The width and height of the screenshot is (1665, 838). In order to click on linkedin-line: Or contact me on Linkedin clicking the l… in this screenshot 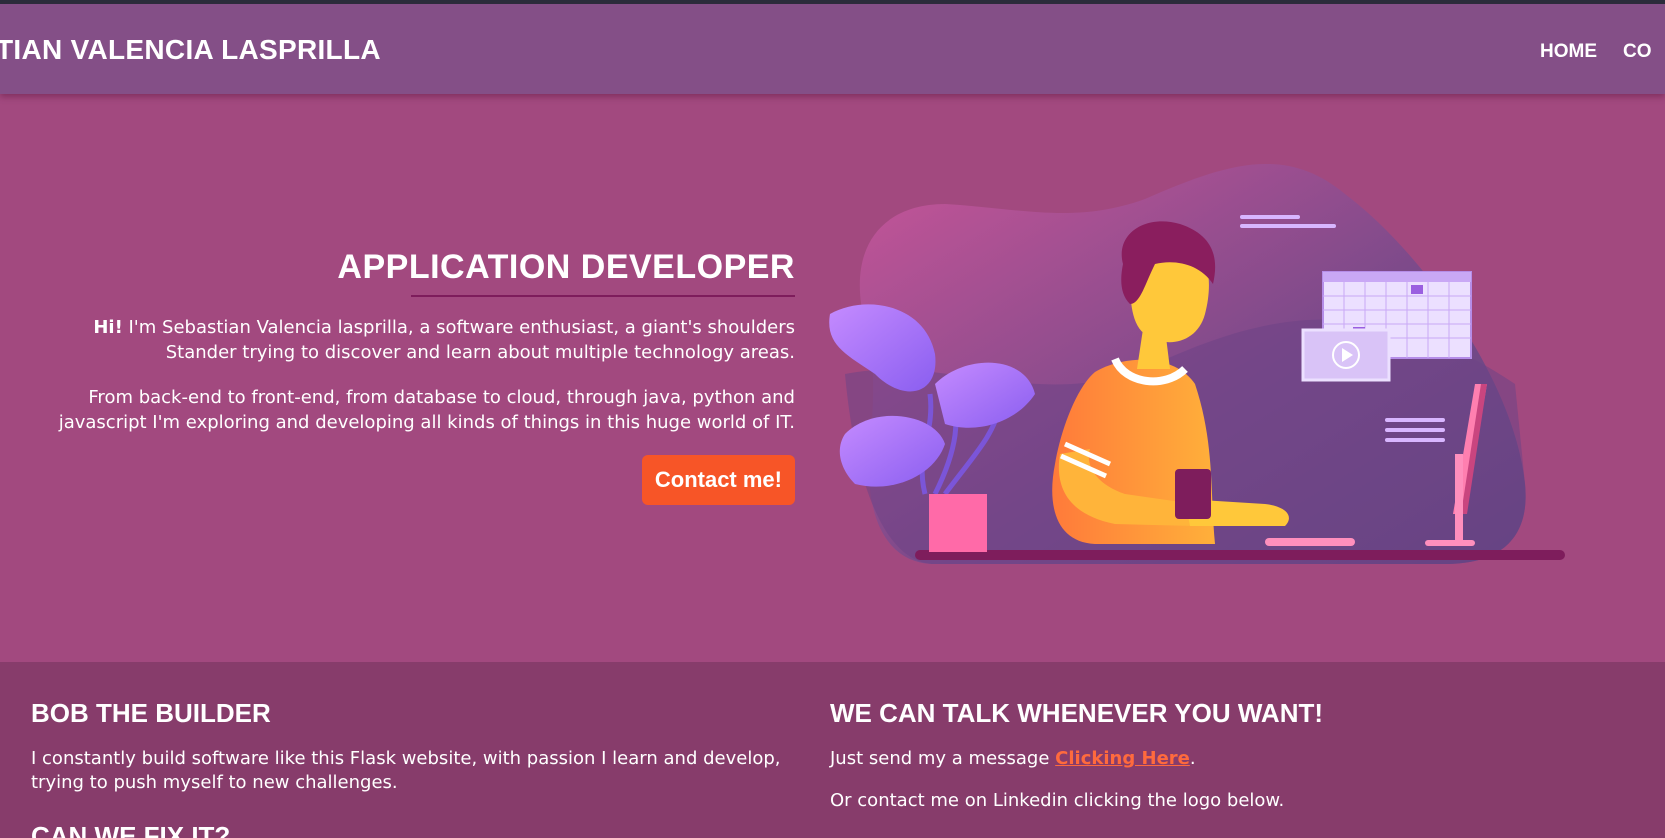, I will do `click(1057, 800)`.